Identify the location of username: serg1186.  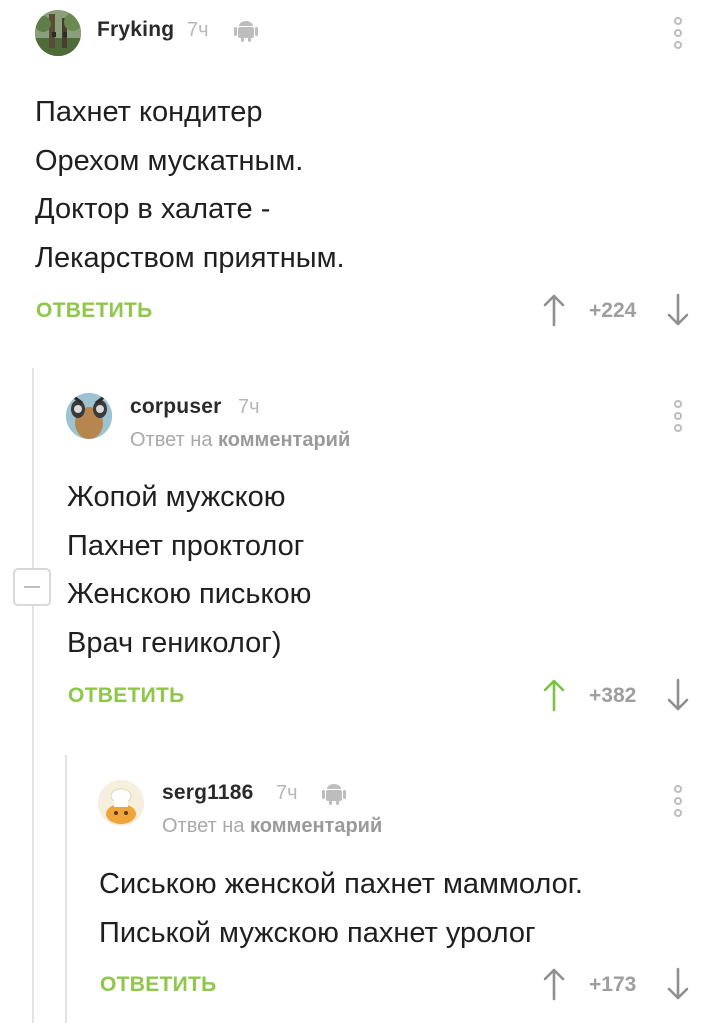
(208, 793).